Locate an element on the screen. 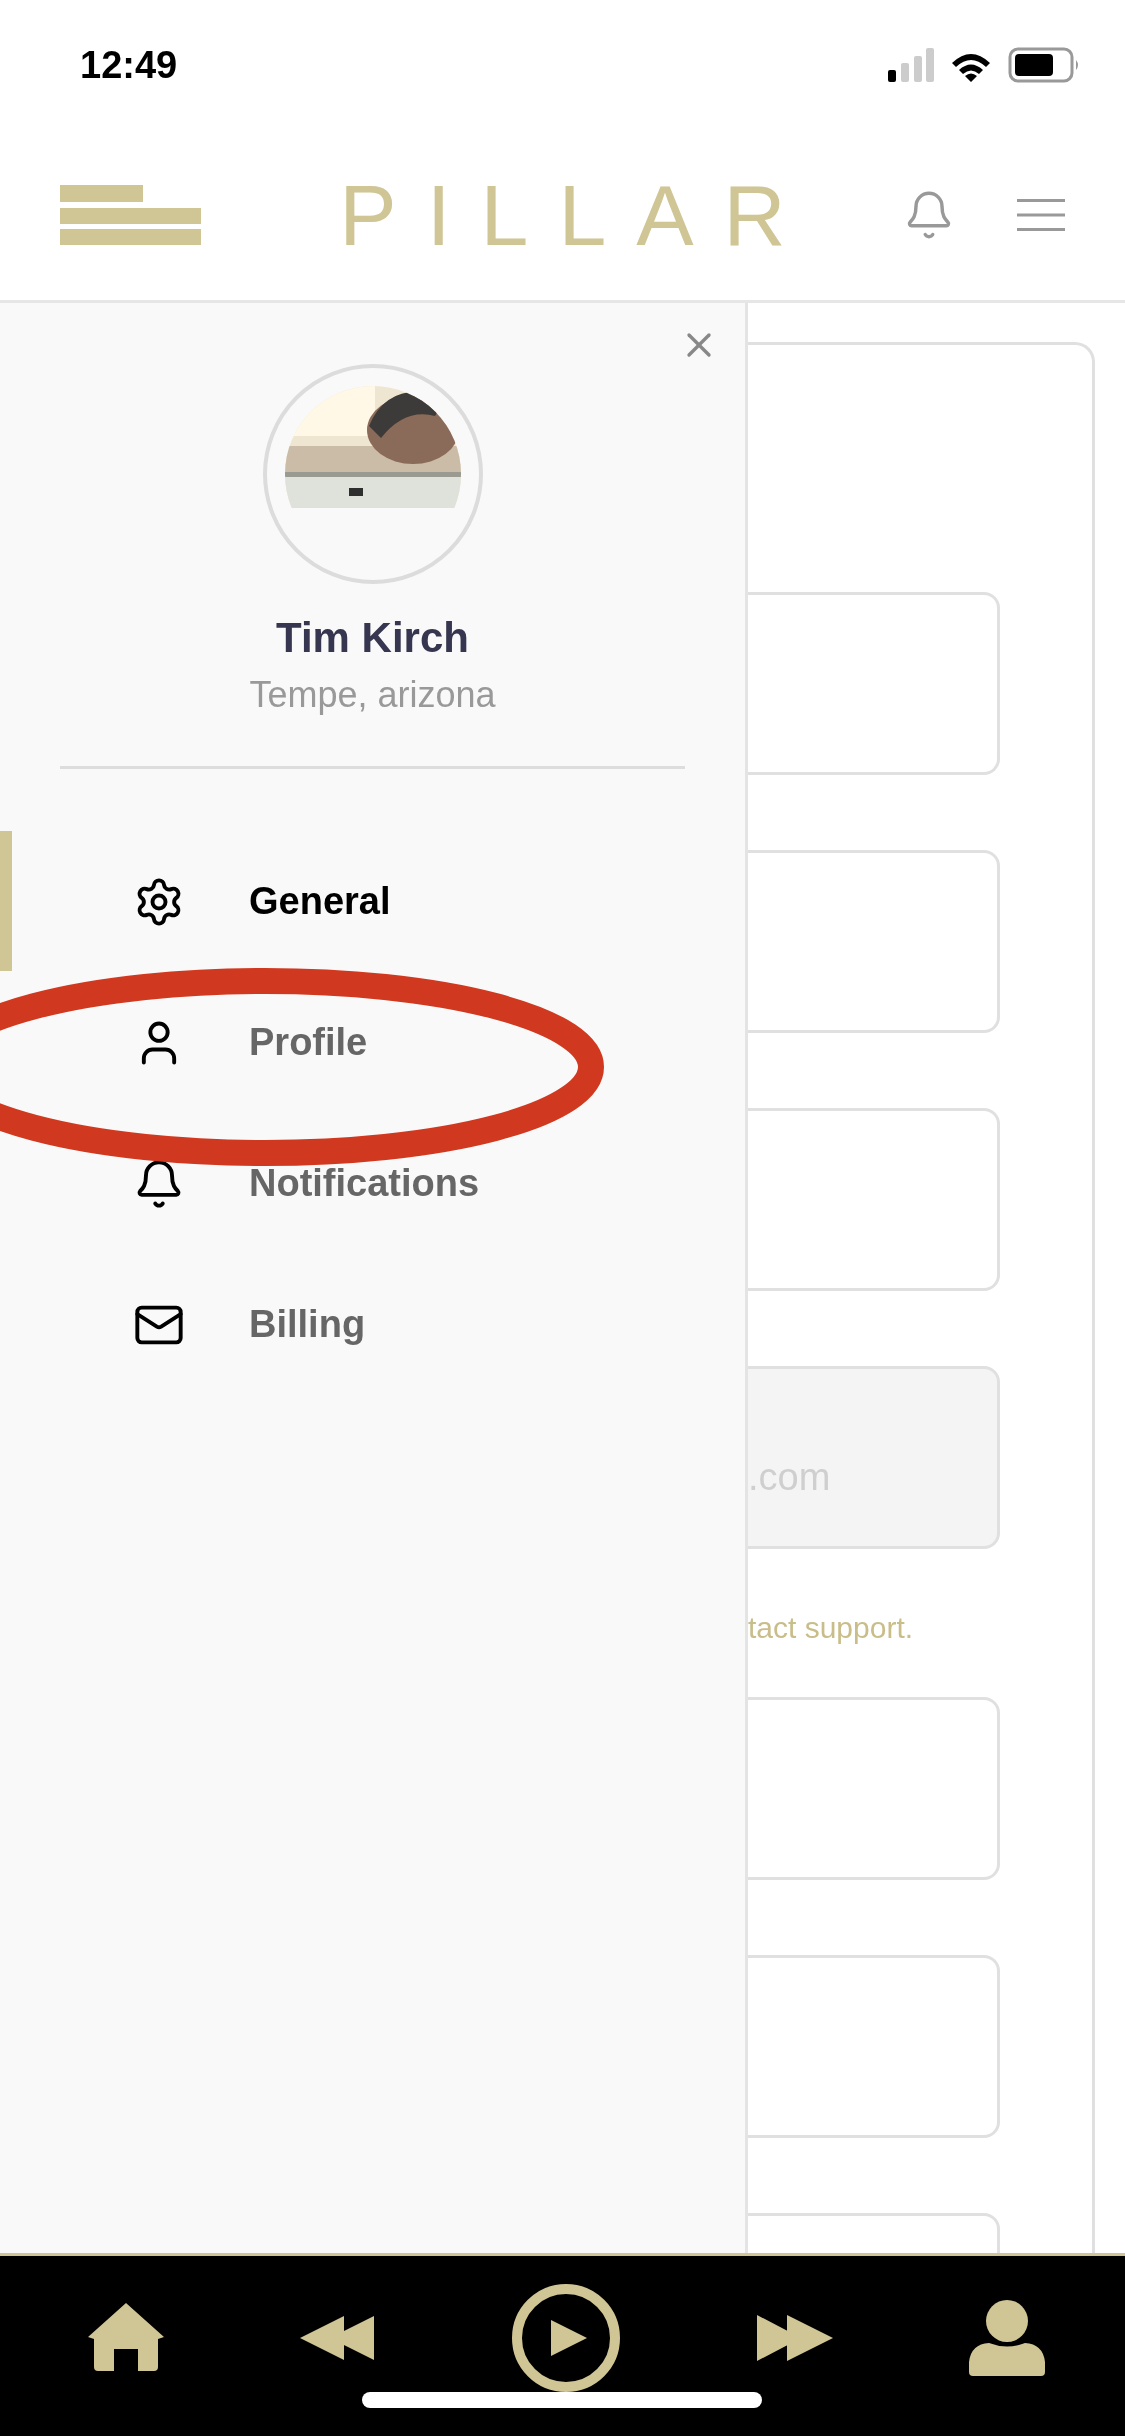 The height and width of the screenshot is (2436, 1125). play-icon is located at coordinates (565, 2338).